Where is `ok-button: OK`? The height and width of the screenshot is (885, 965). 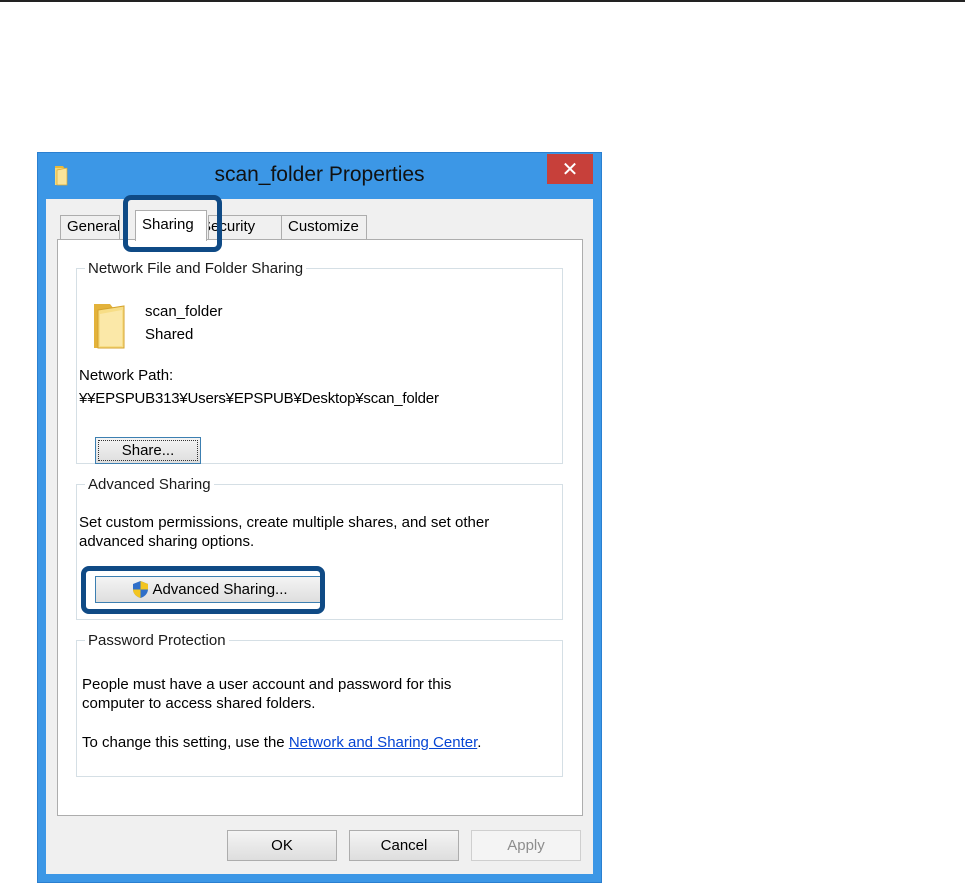 ok-button: OK is located at coordinates (282, 845).